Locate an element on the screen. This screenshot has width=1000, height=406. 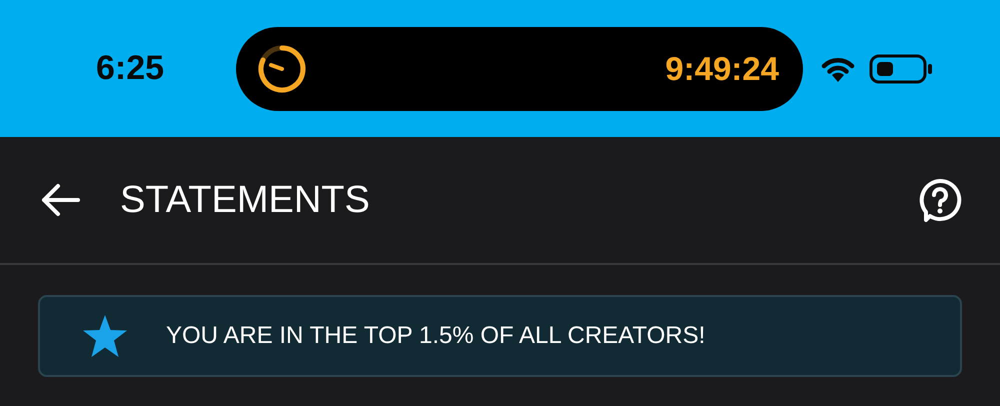
timer-text: 9:49:24 is located at coordinates (722, 69).